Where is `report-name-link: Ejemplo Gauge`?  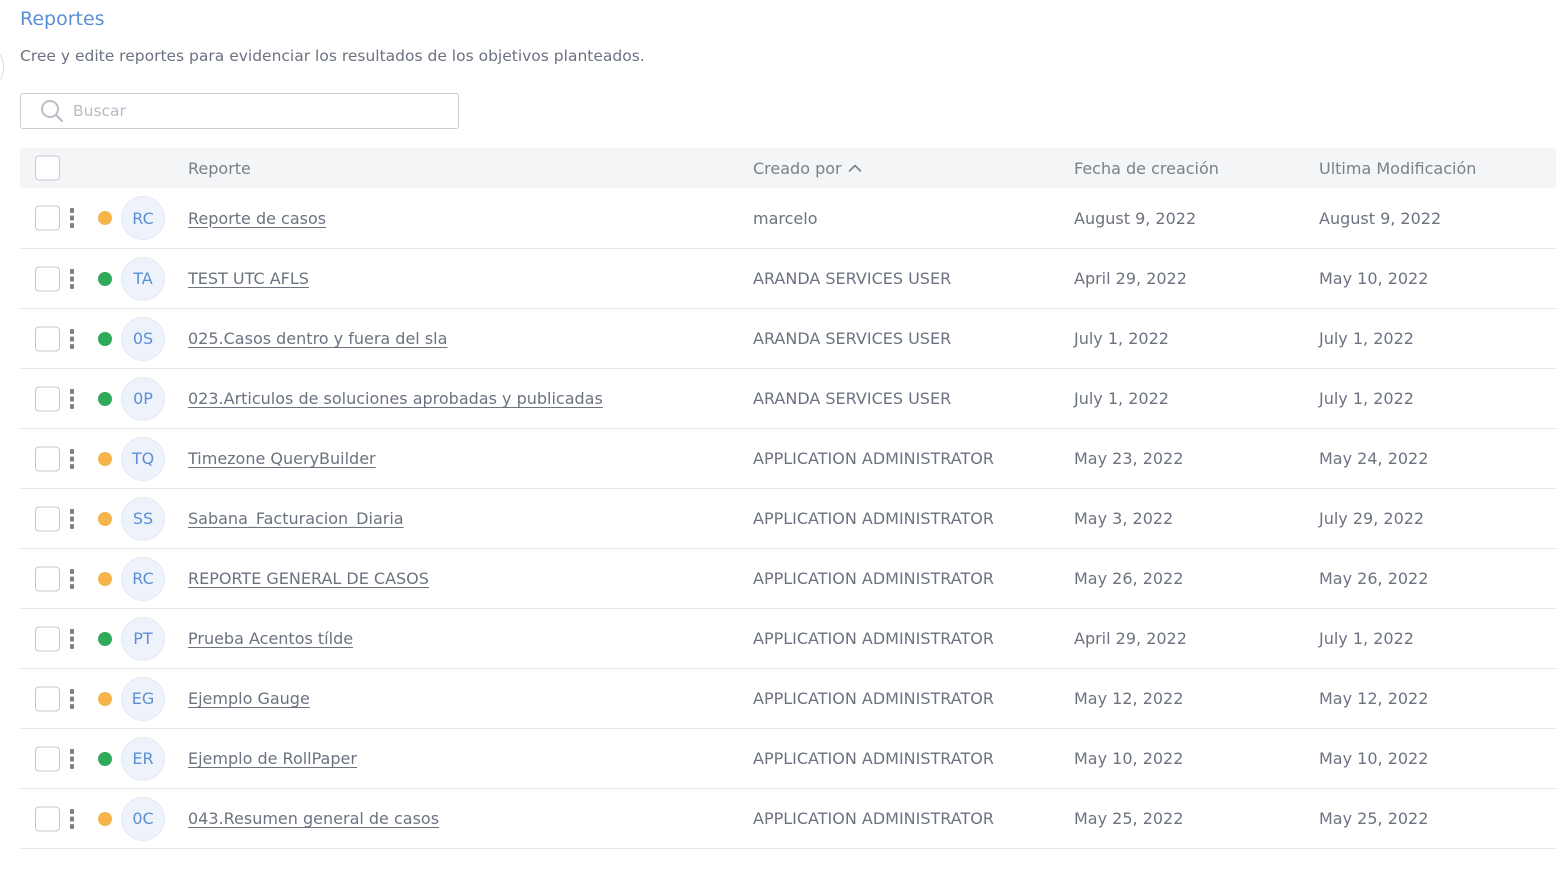
report-name-link: Ejemplo Gauge is located at coordinates (249, 698).